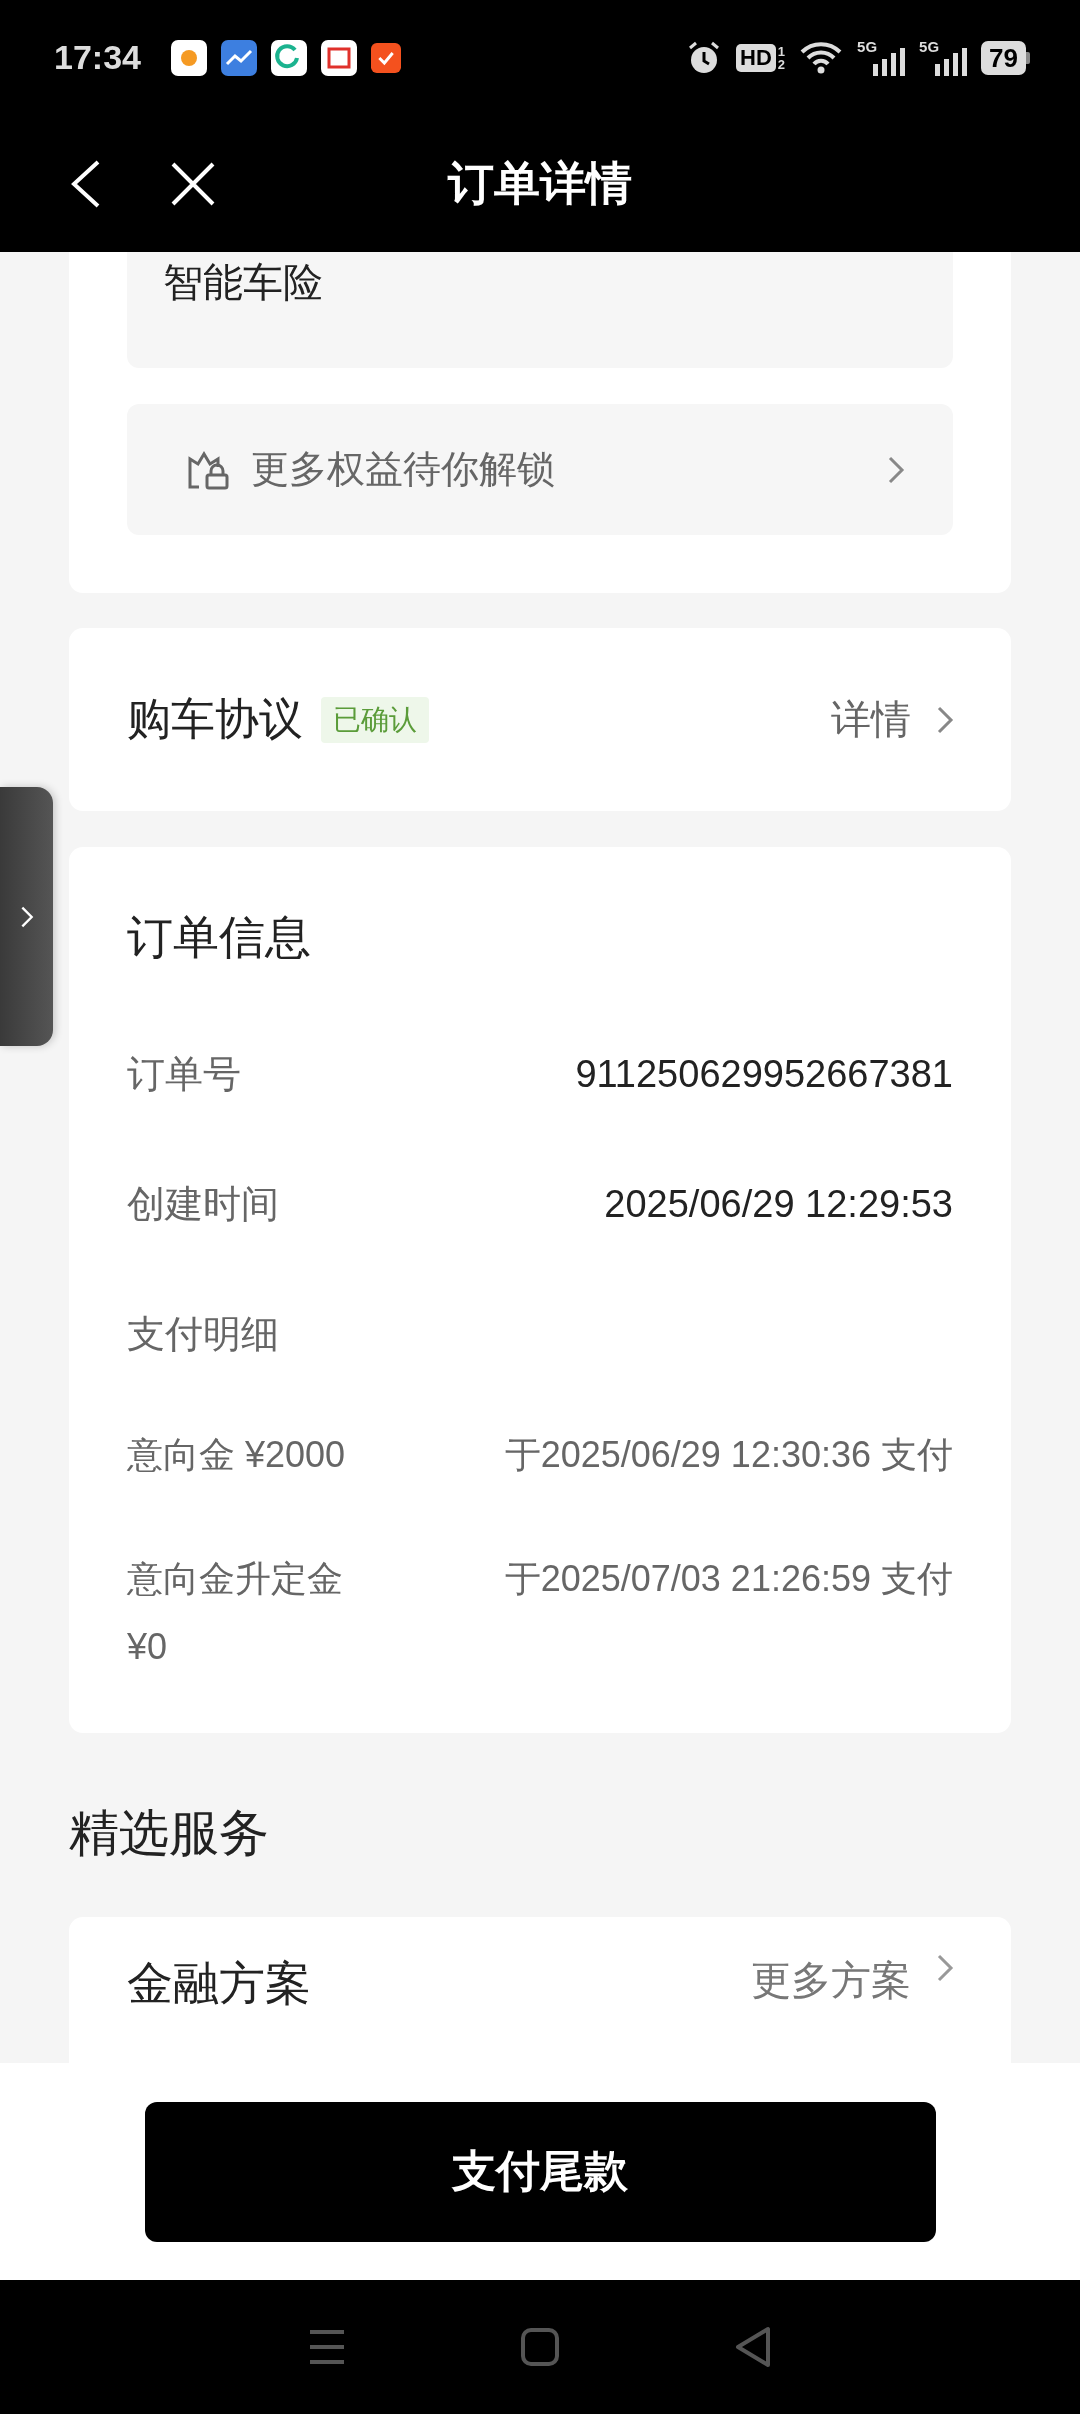 Image resolution: width=1080 pixels, height=2414 pixels. Describe the element at coordinates (237, 1455) in the screenshot. I see `payment-label: 意向金 ¥2000` at that location.